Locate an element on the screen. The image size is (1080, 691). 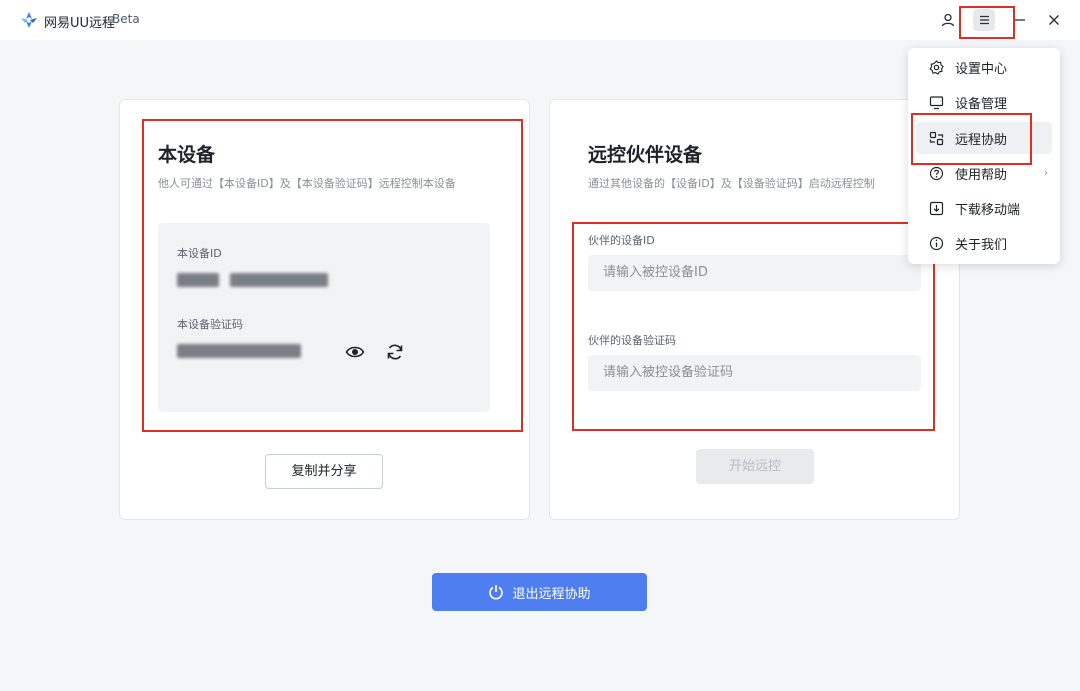
monitor-icon is located at coordinates (936, 102).